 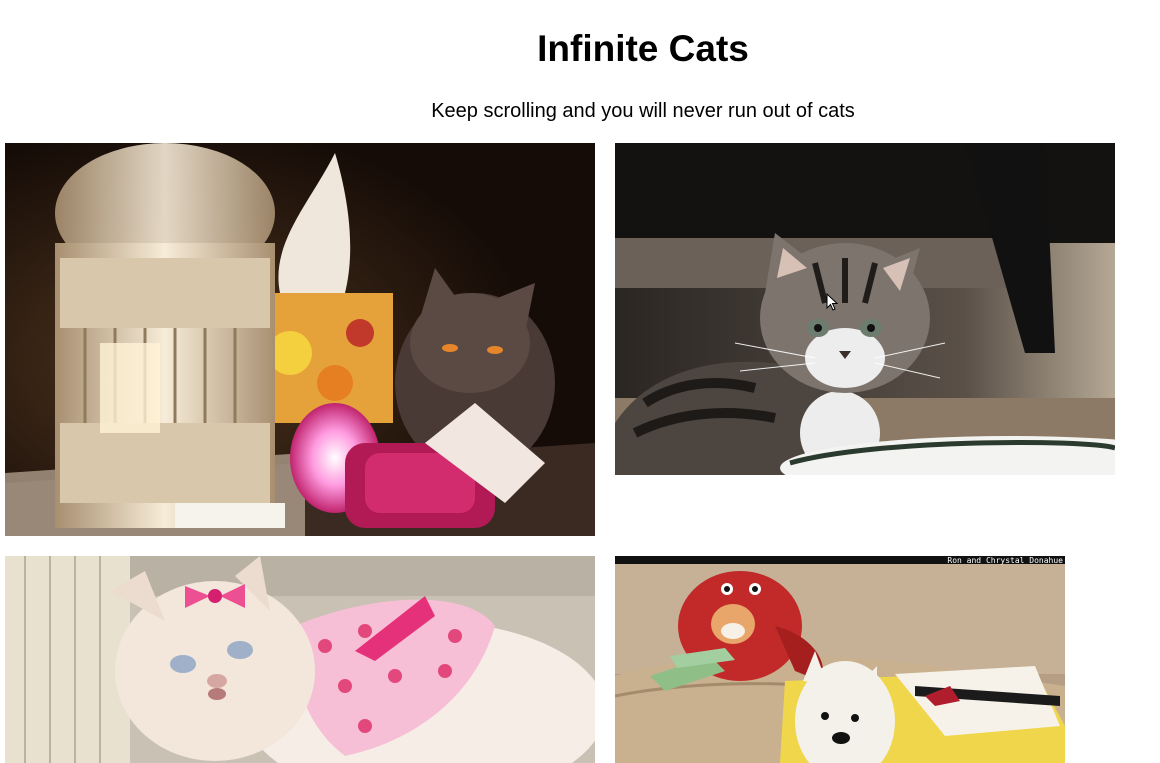 What do you see at coordinates (832, 302) in the screenshot?
I see `mouse-pointer-icon` at bounding box center [832, 302].